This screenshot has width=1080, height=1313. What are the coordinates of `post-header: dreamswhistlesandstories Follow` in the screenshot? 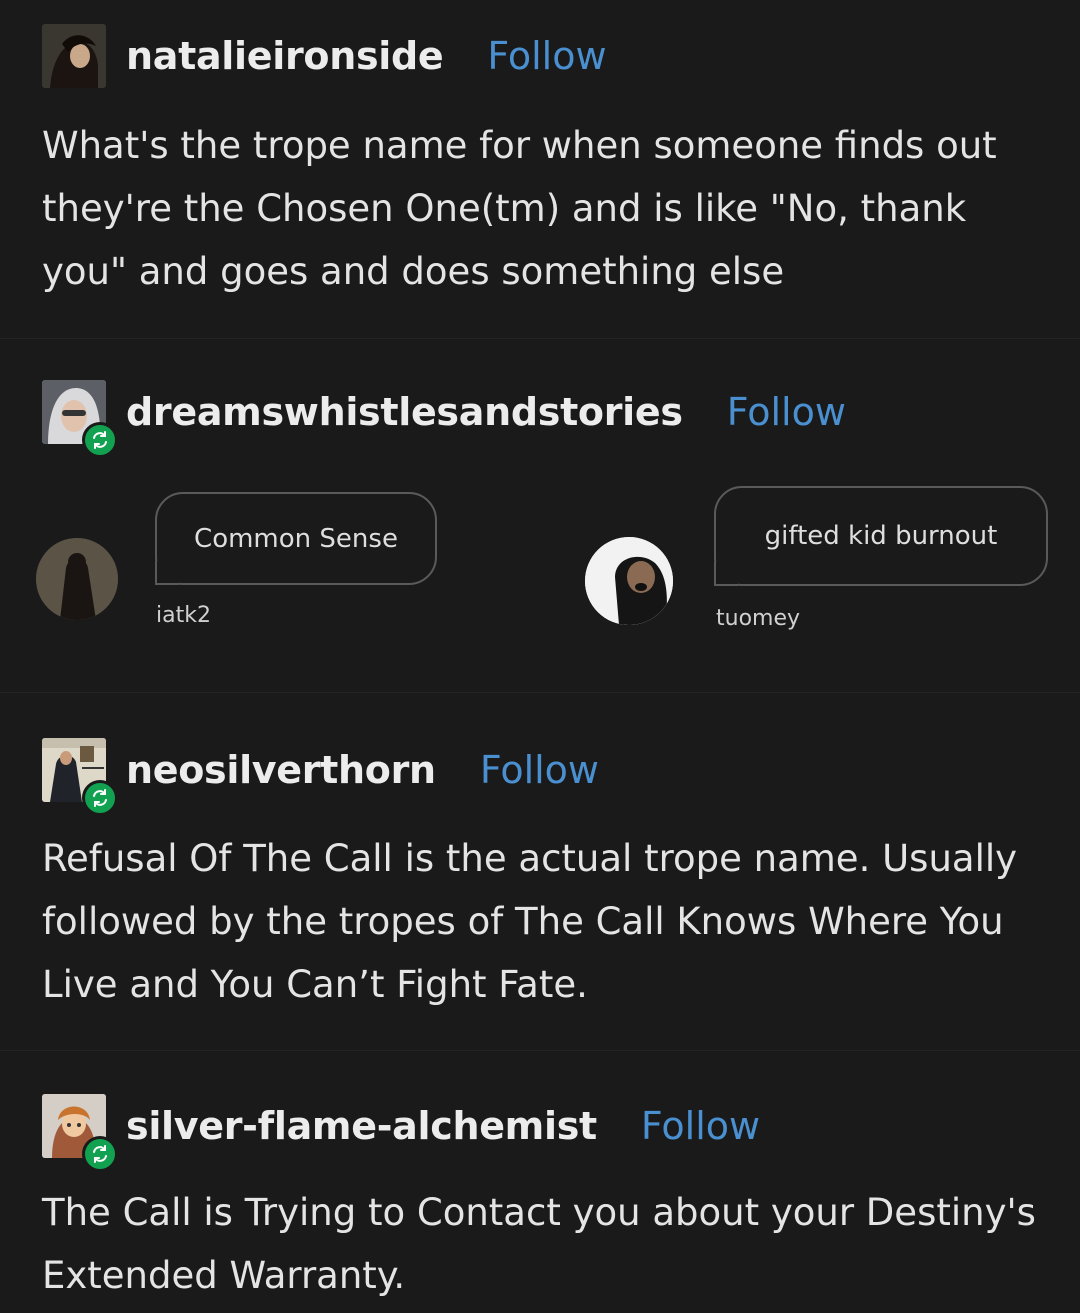 It's located at (444, 419).